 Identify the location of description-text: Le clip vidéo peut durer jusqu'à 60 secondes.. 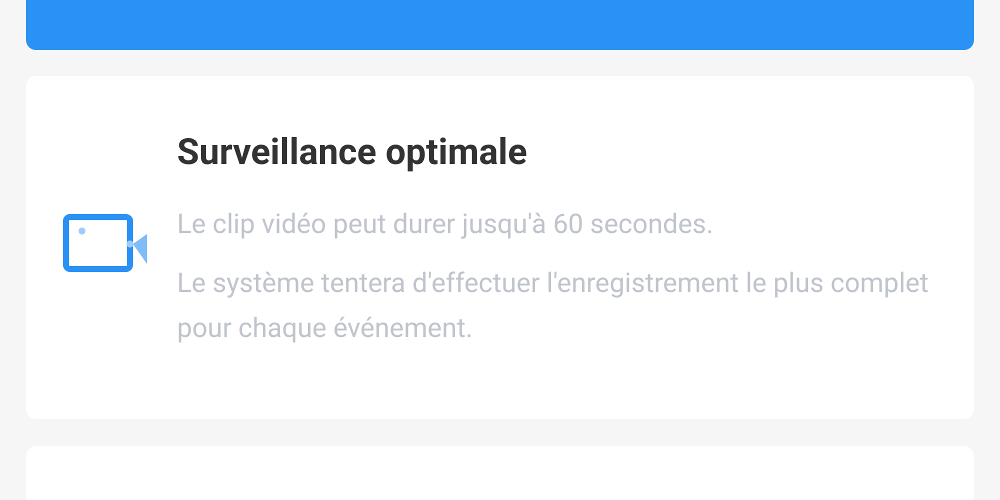
(445, 224).